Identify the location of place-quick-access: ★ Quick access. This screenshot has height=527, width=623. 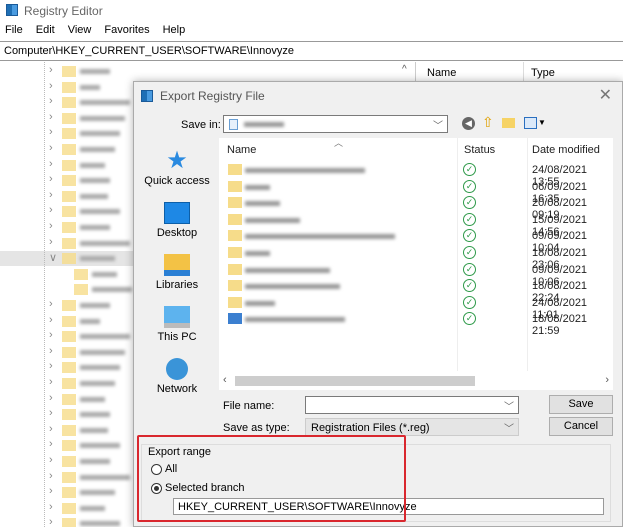
(177, 168).